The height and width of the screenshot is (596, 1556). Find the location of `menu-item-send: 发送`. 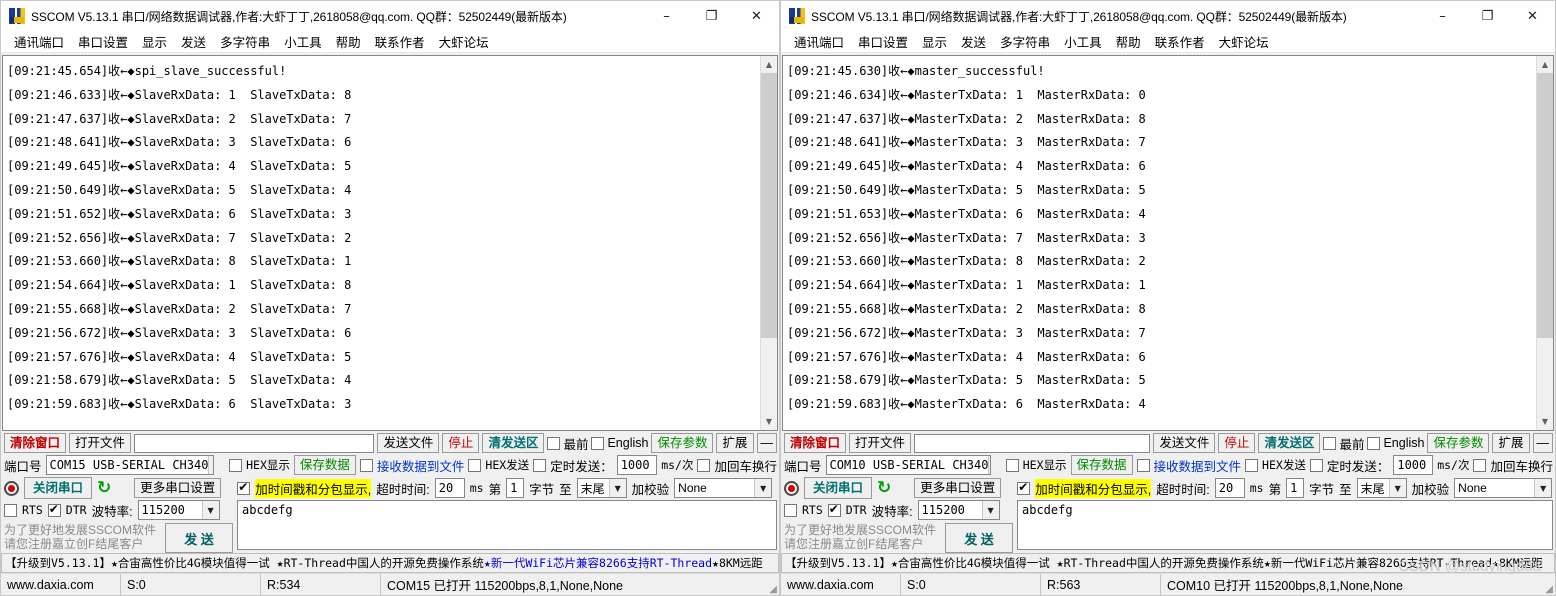

menu-item-send: 发送 is located at coordinates (193, 41).